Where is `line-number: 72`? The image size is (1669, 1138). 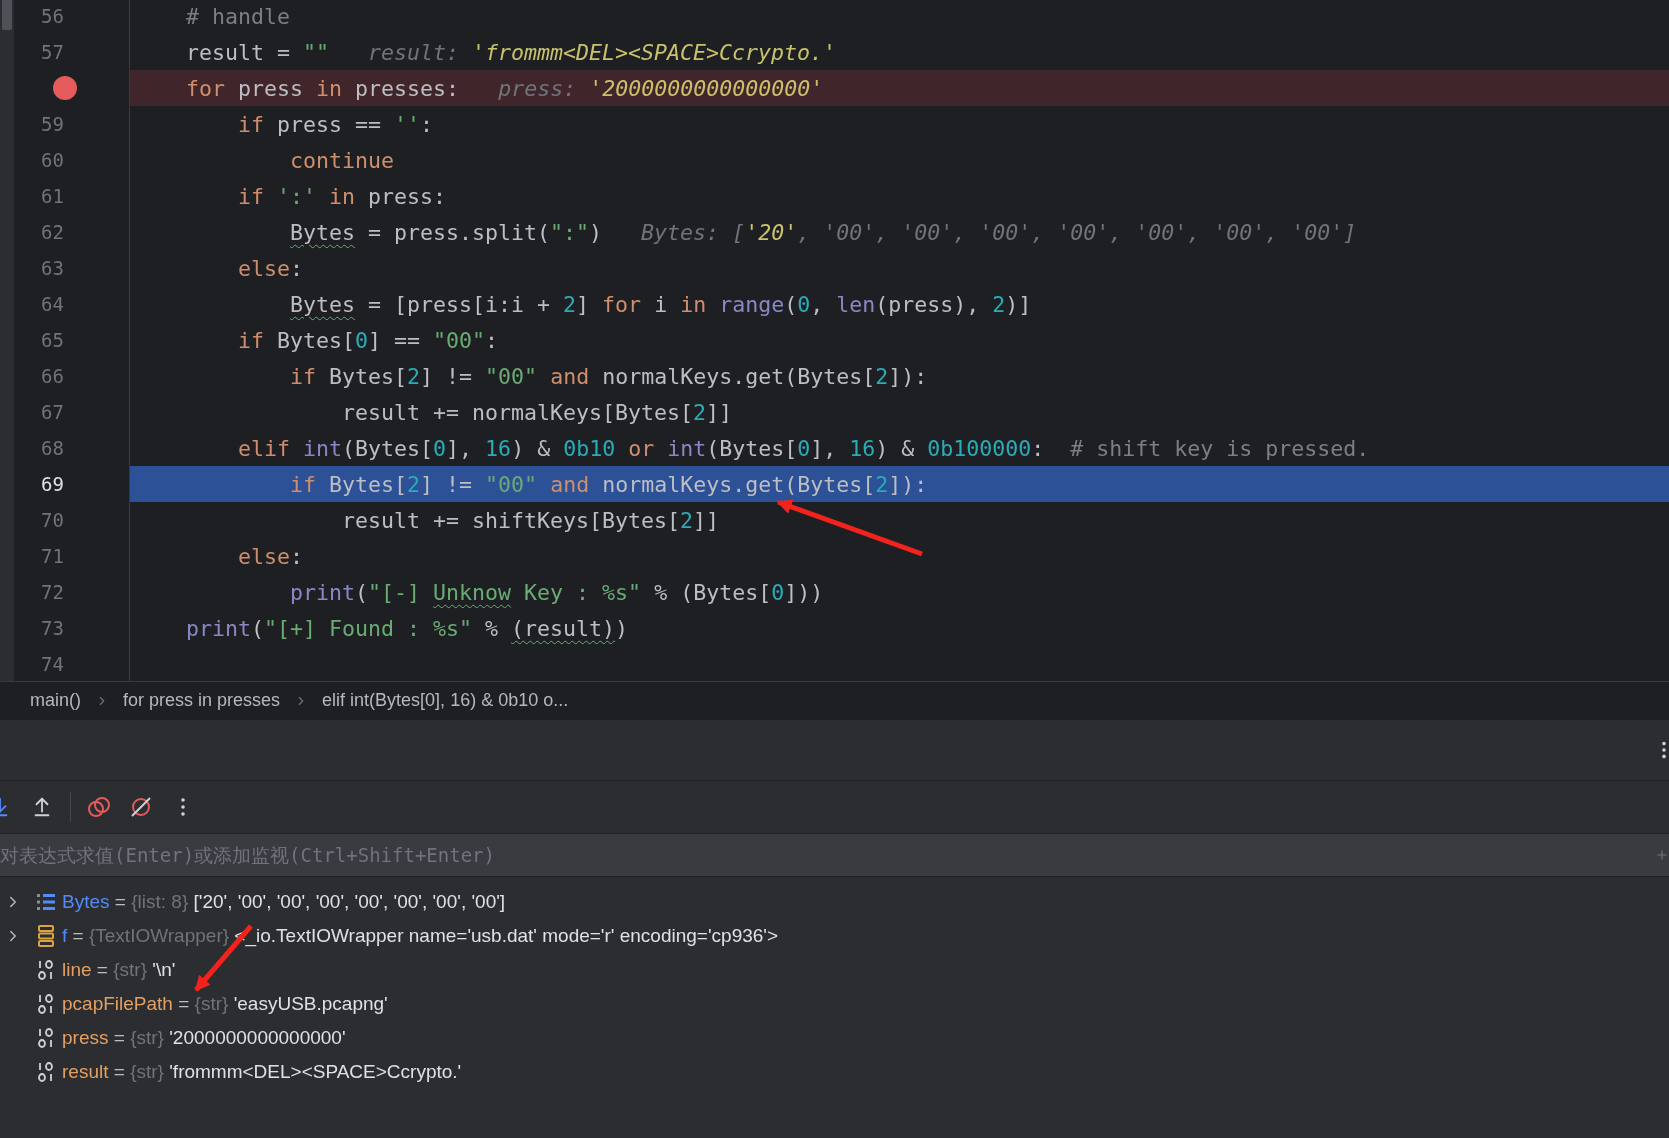 line-number: 72 is located at coordinates (52, 592).